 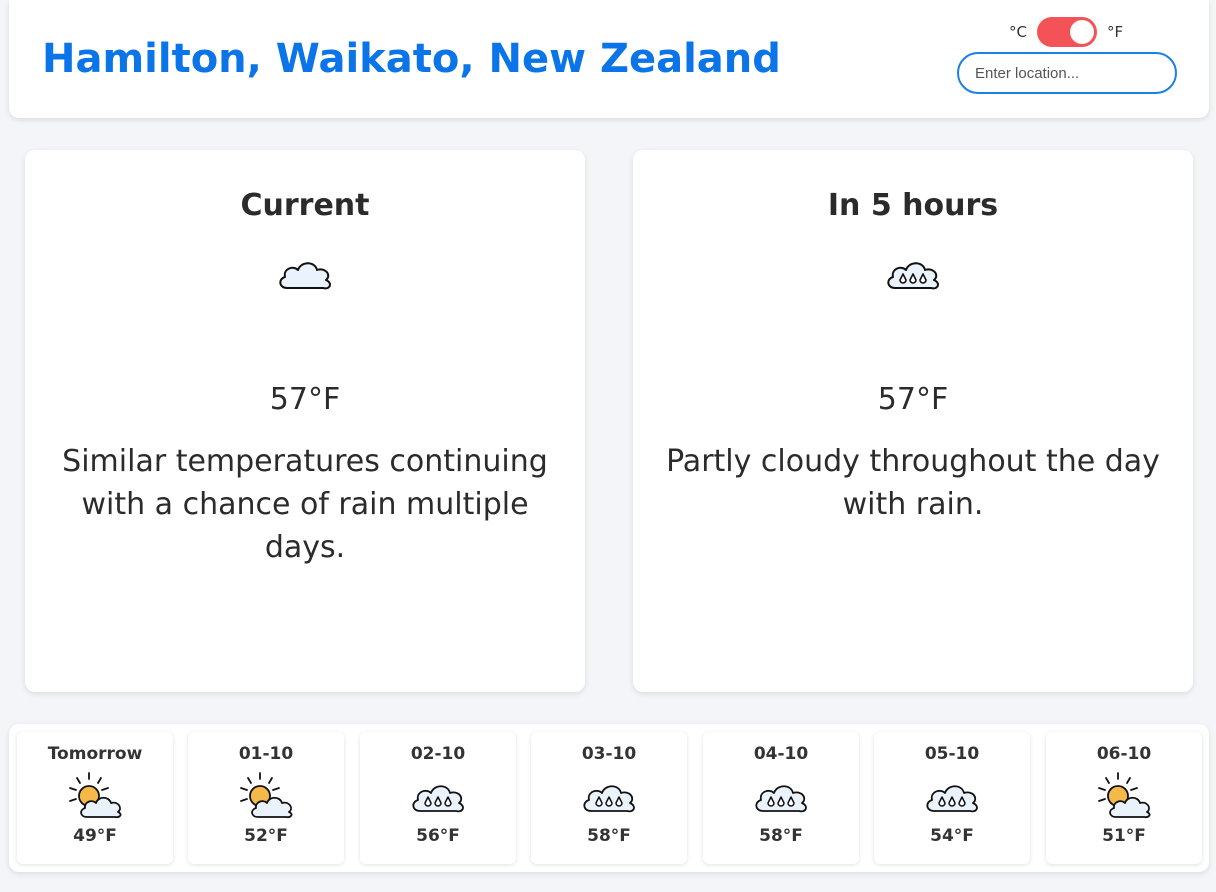 I want to click on unit-toggle: °C °F, so click(x=1066, y=32).